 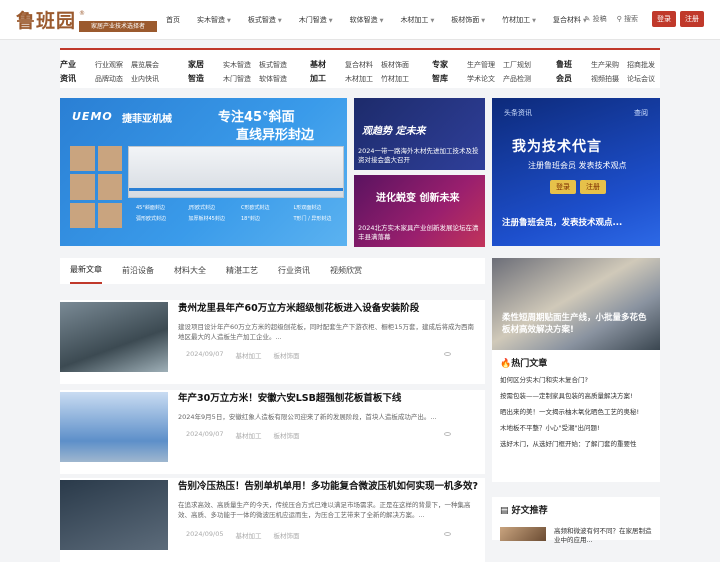 I want to click on article-meta: 2024/09/07 基材加工 板材饰面, so click(x=248, y=435).